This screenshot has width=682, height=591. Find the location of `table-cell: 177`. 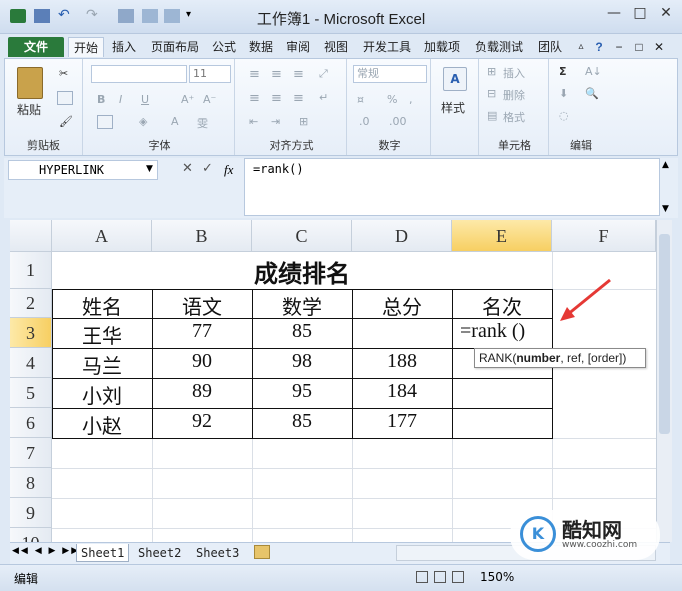

table-cell: 177 is located at coordinates (402, 421).